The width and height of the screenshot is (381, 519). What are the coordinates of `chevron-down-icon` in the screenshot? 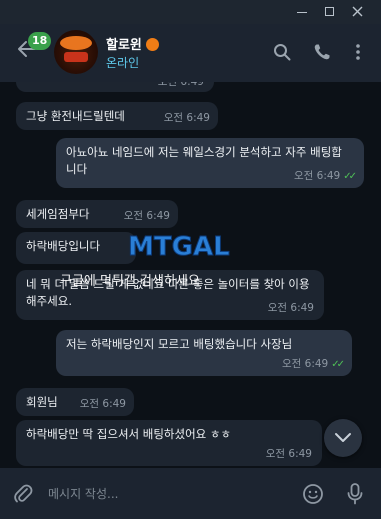 It's located at (343, 437).